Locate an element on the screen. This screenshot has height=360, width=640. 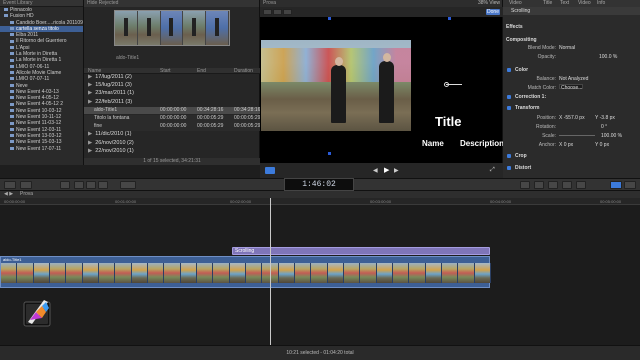
transform-icon is located at coordinates (267, 12).